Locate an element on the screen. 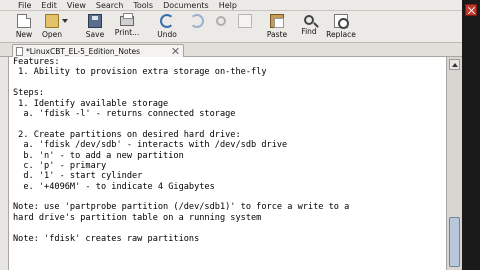  printer-icon is located at coordinates (127, 19).